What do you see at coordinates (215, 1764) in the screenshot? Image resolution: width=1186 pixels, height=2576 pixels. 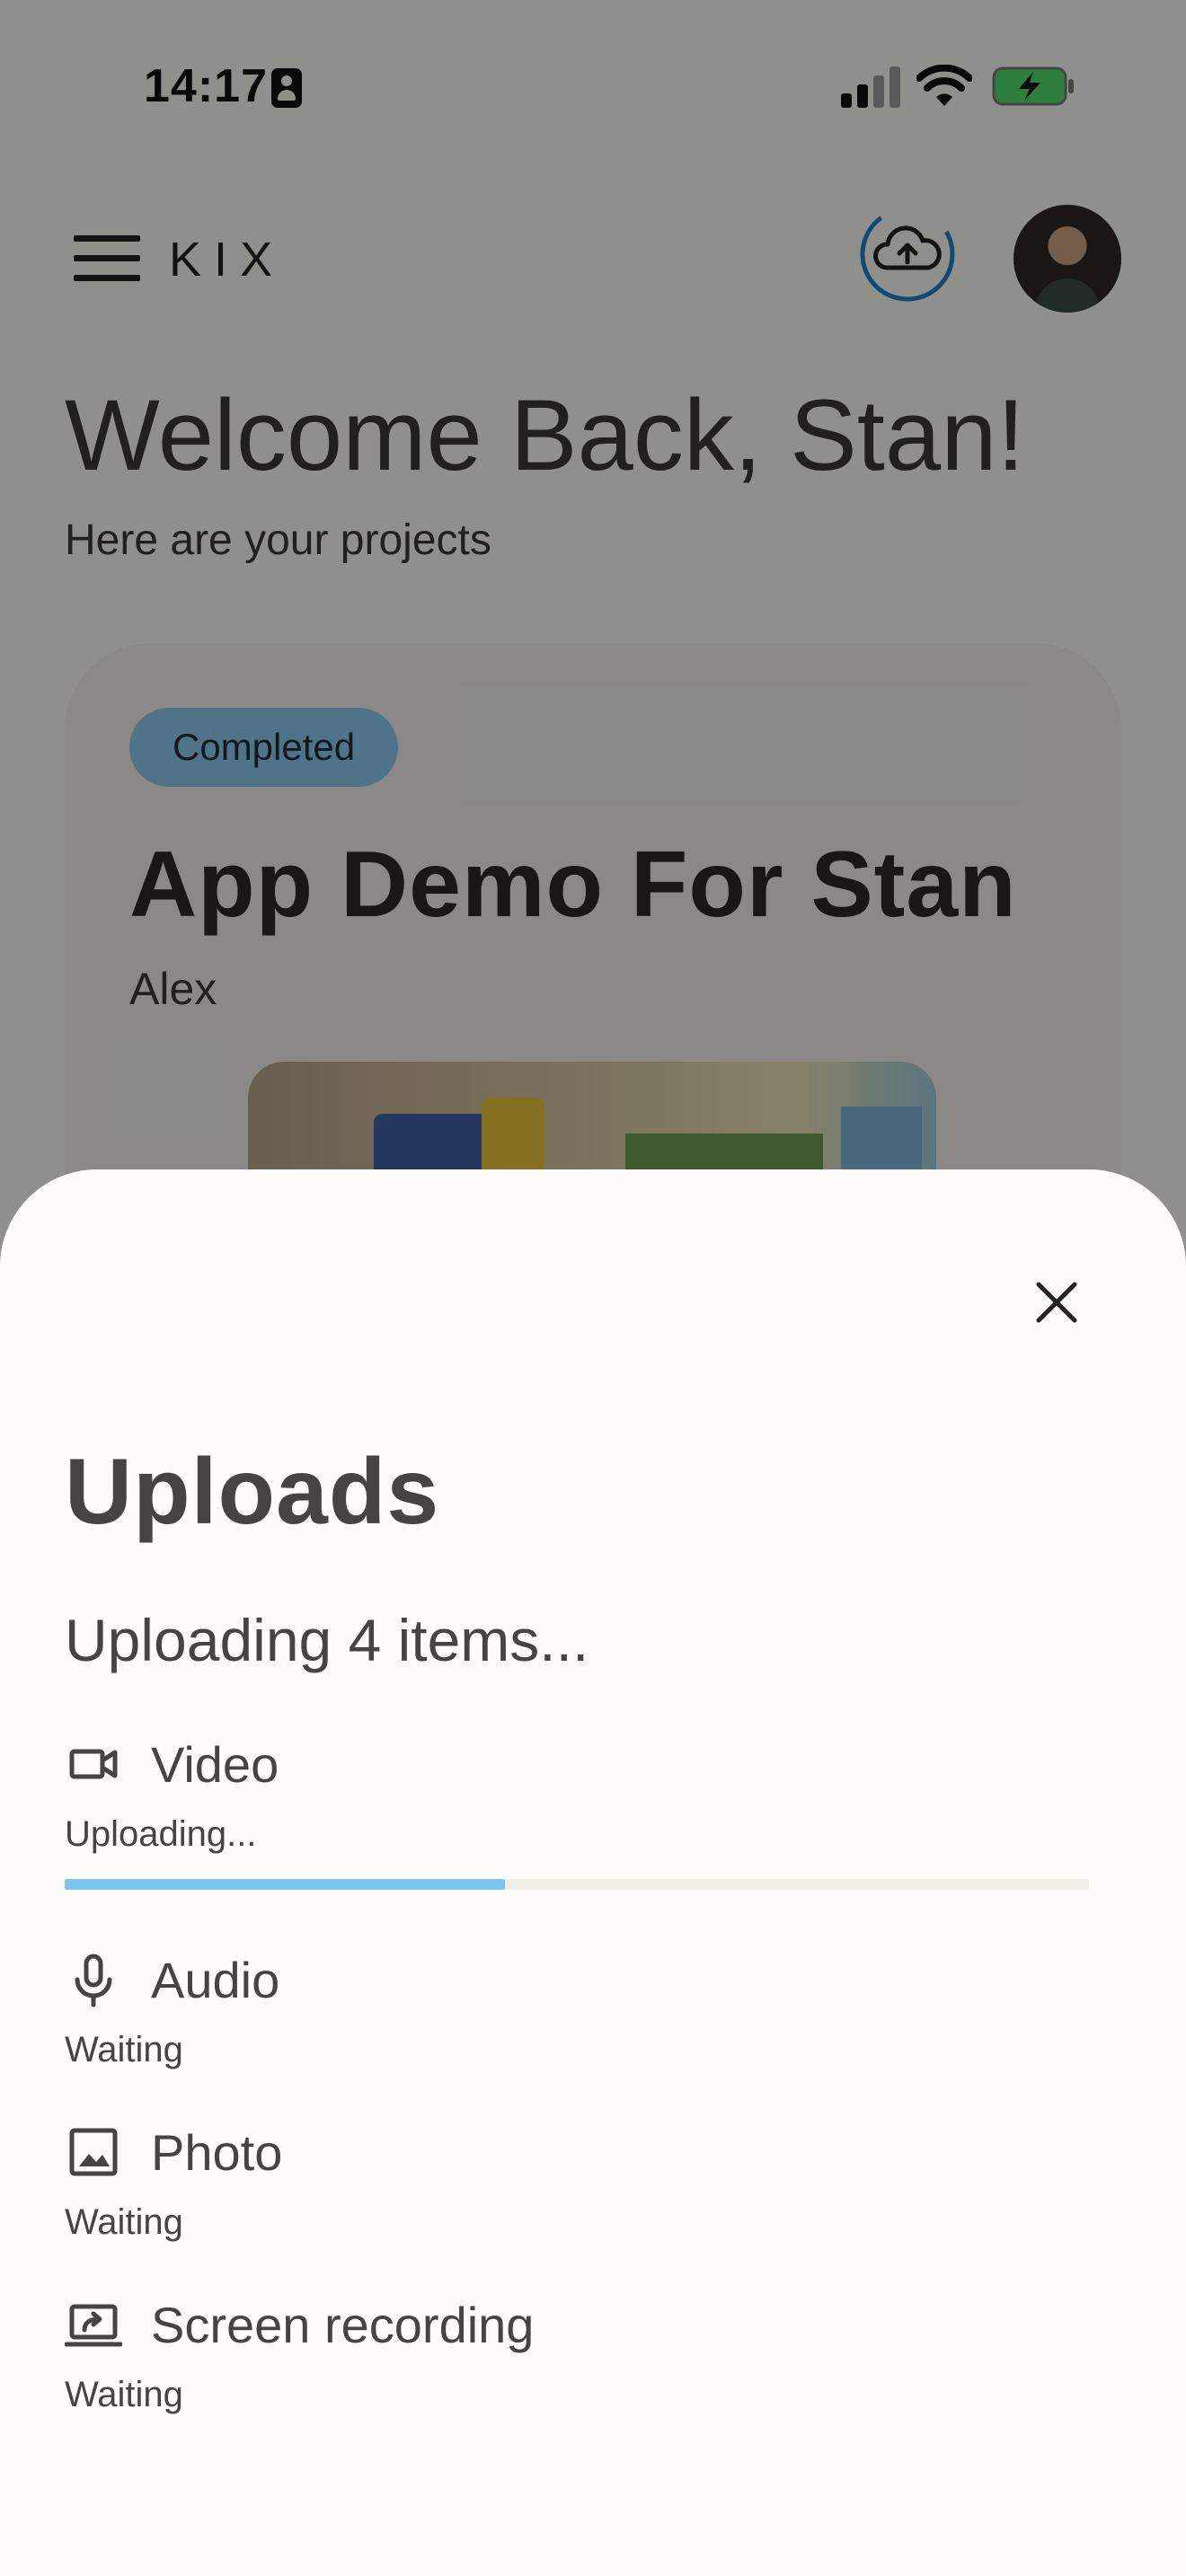 I see `upload-item-label: Video` at bounding box center [215, 1764].